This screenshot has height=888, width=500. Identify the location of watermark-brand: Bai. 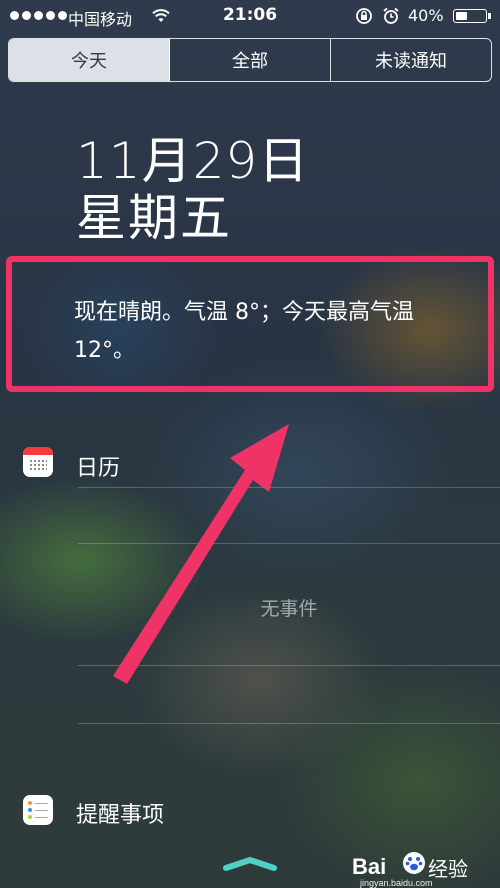
(369, 866).